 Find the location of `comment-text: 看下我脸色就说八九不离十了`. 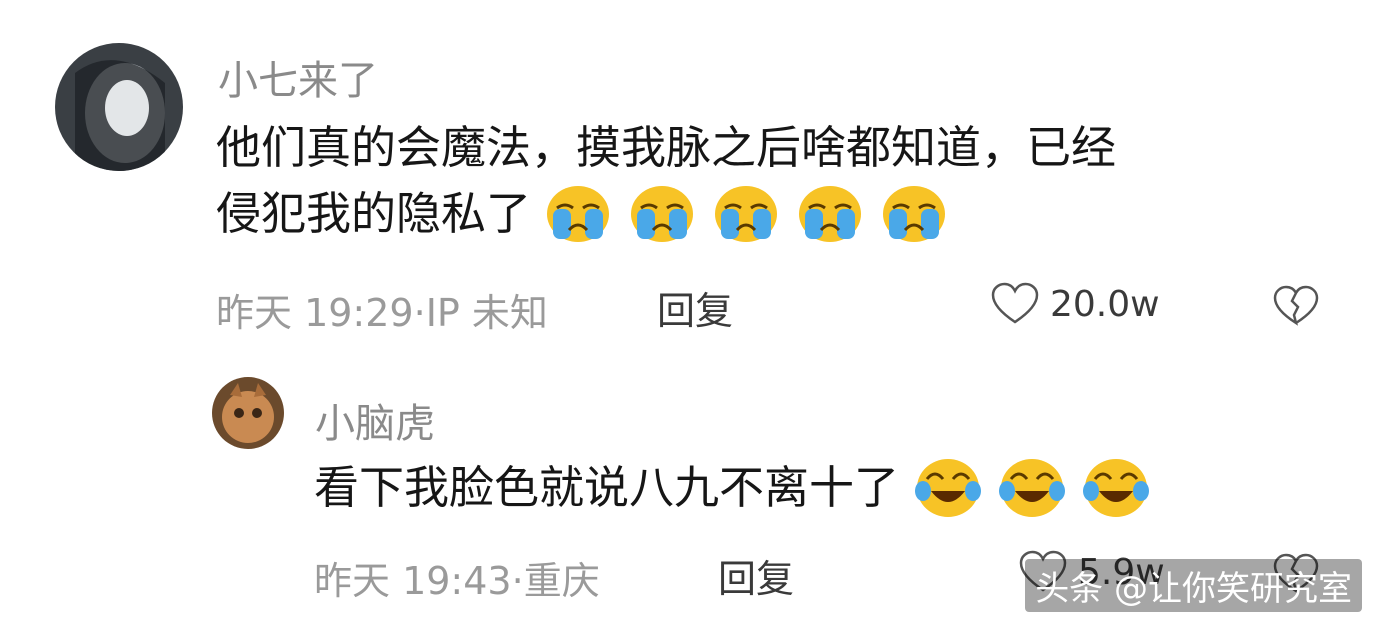

comment-text: 看下我脸色就说八九不离十了 is located at coordinates (732, 488).